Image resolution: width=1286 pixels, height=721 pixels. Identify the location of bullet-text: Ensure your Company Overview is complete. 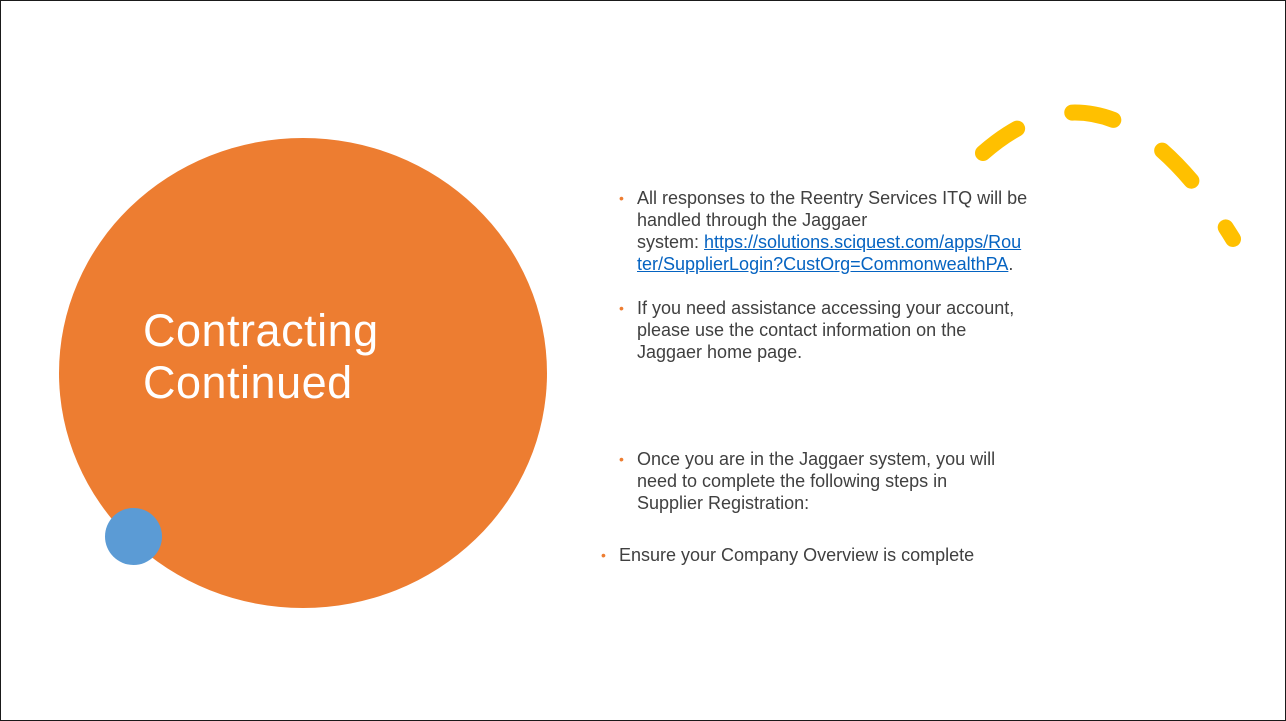
(797, 555).